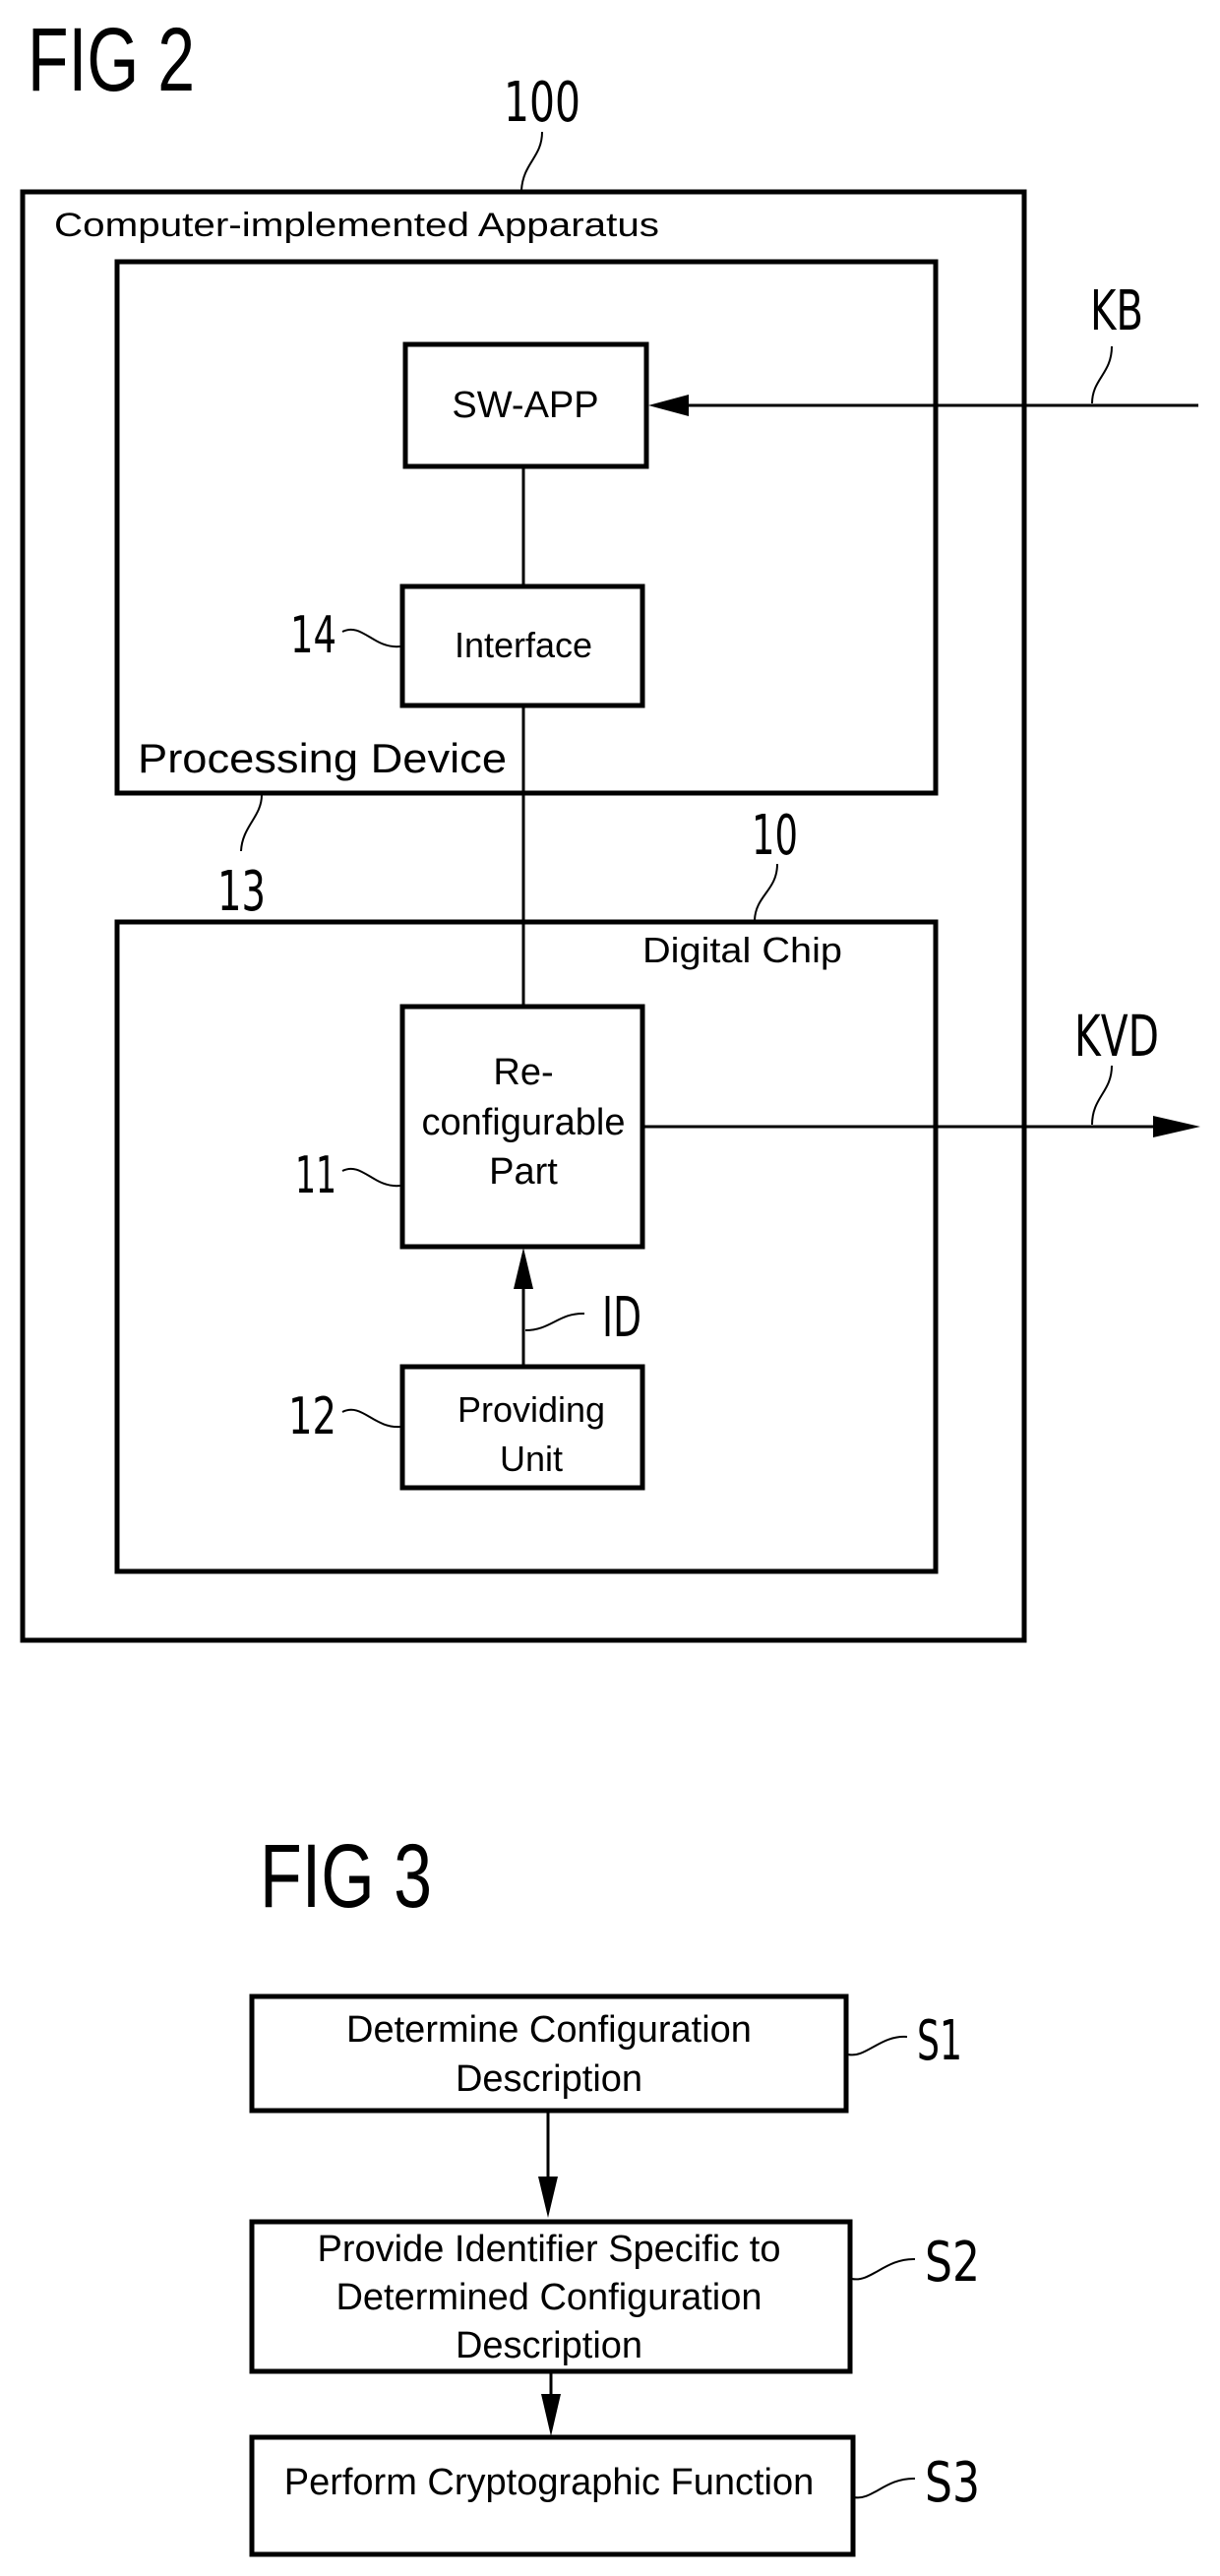  Describe the element at coordinates (548, 2197) in the screenshot. I see `arrow-s1-s2-head-icon` at that location.